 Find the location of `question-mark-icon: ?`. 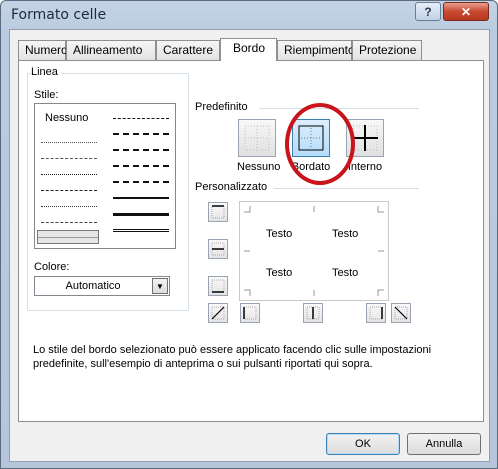

question-mark-icon: ? is located at coordinates (428, 11).